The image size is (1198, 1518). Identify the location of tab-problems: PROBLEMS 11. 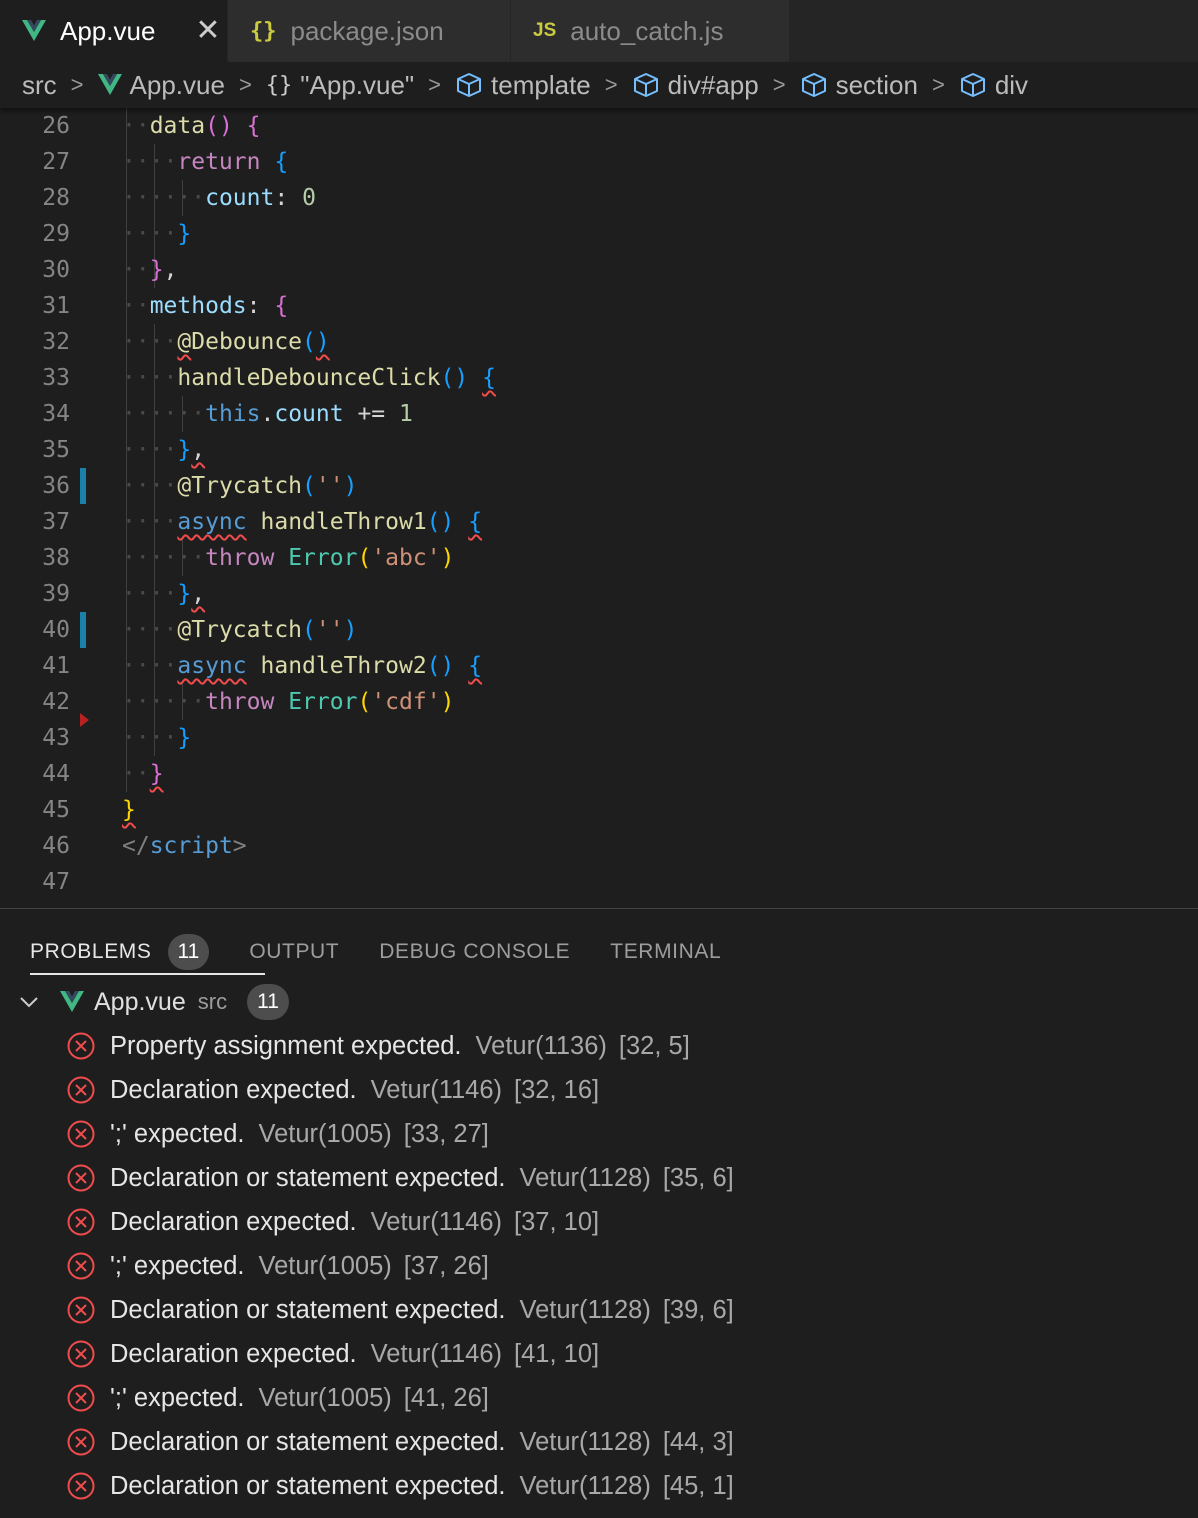
(148, 952).